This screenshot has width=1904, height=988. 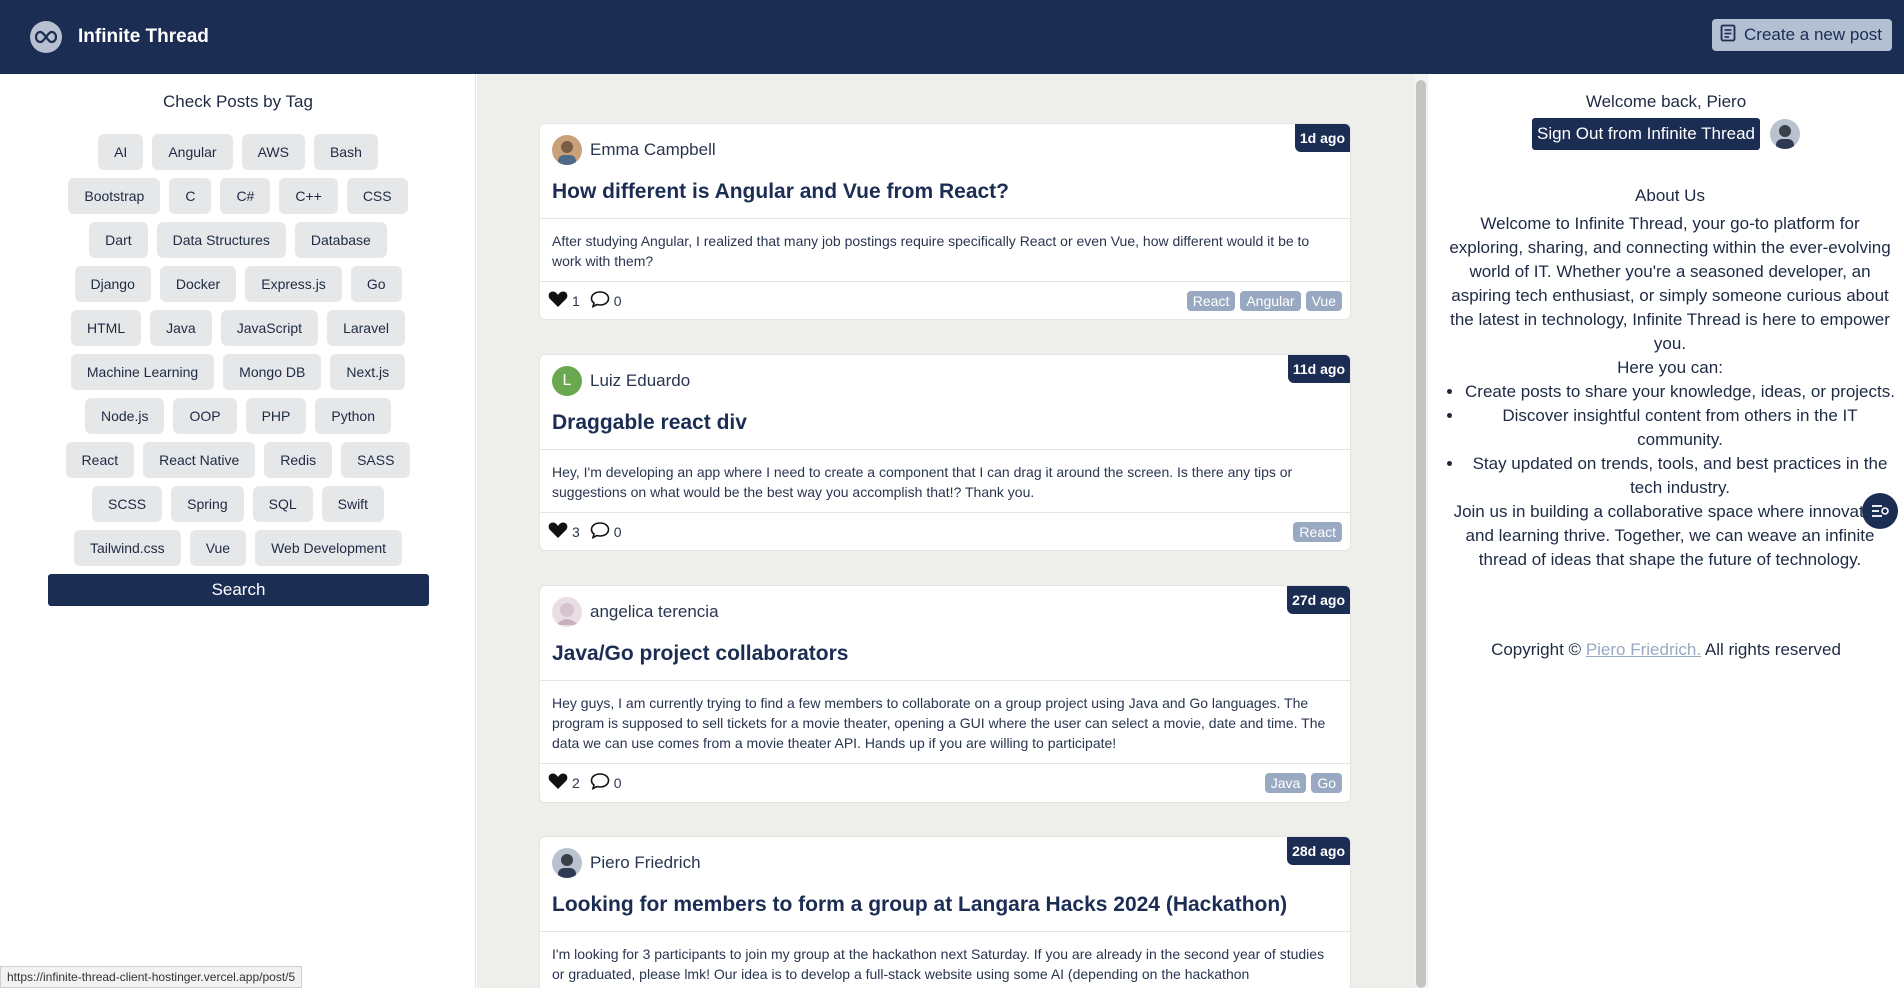 I want to click on tag-filter-button: Docker, so click(x=198, y=284).